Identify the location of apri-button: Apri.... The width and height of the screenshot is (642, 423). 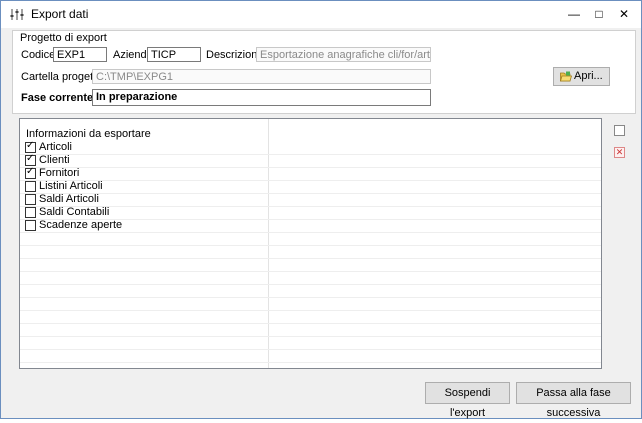
(581, 76).